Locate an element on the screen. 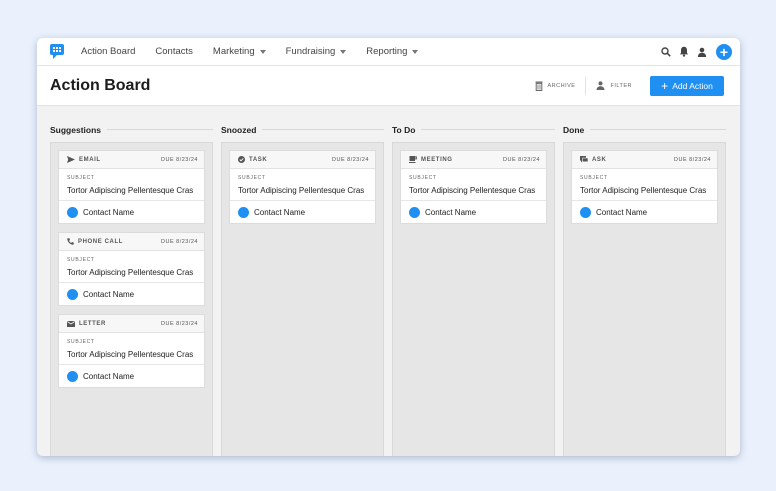 This screenshot has width=776, height=491. card-type-label: MEETING is located at coordinates (437, 159).